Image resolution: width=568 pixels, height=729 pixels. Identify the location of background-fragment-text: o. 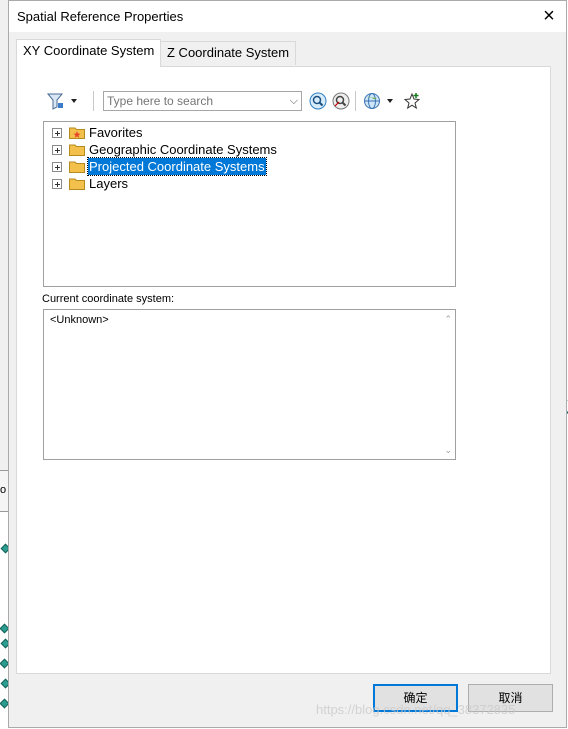
(3, 490).